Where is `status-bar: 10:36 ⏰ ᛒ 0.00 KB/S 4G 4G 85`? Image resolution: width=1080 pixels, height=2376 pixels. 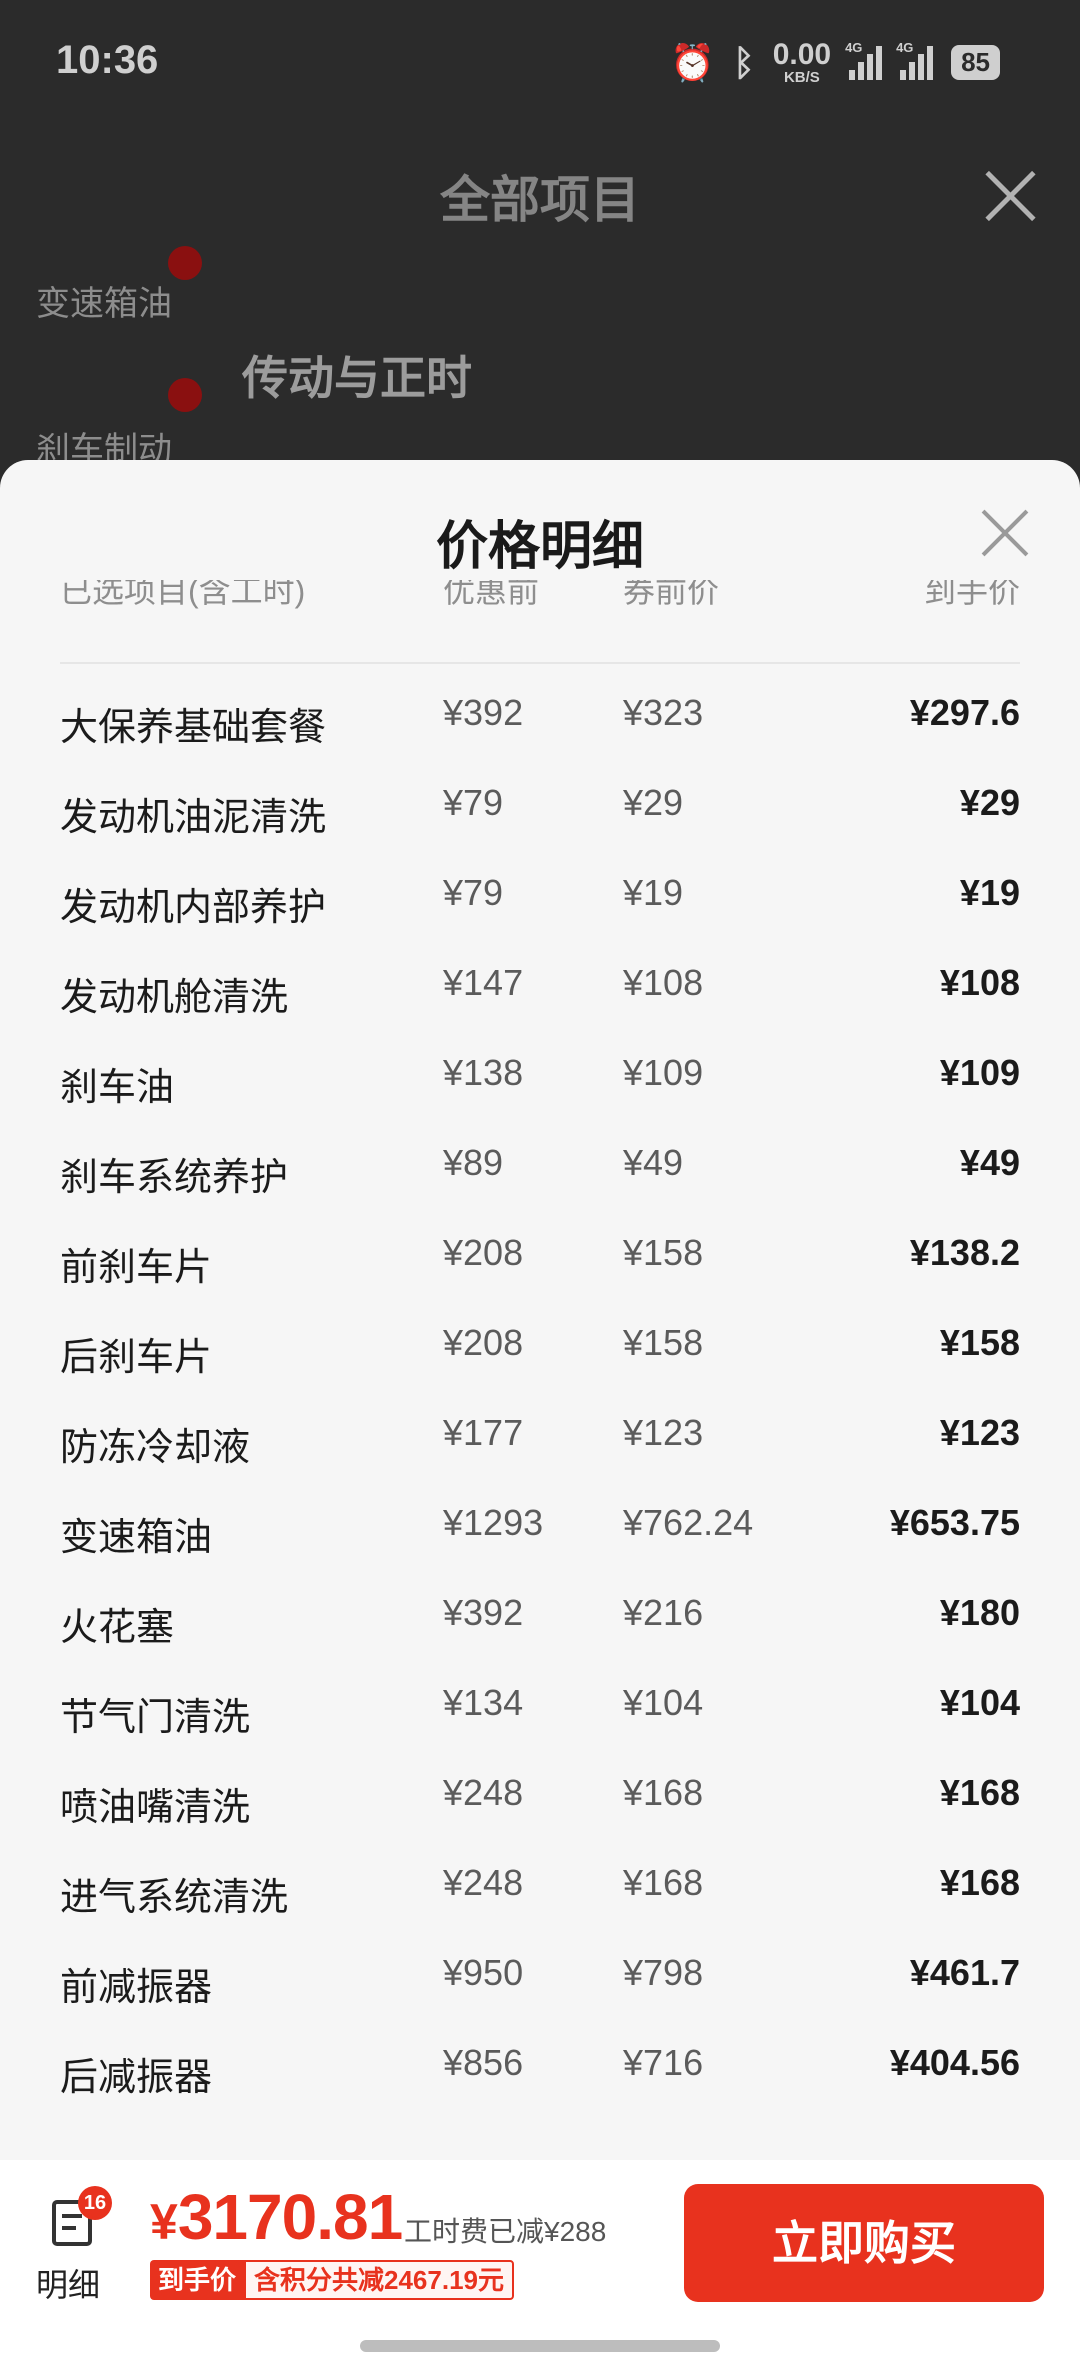 status-bar: 10:36 ⏰ ᛒ 0.00 KB/S 4G 4G 85 is located at coordinates (540, 60).